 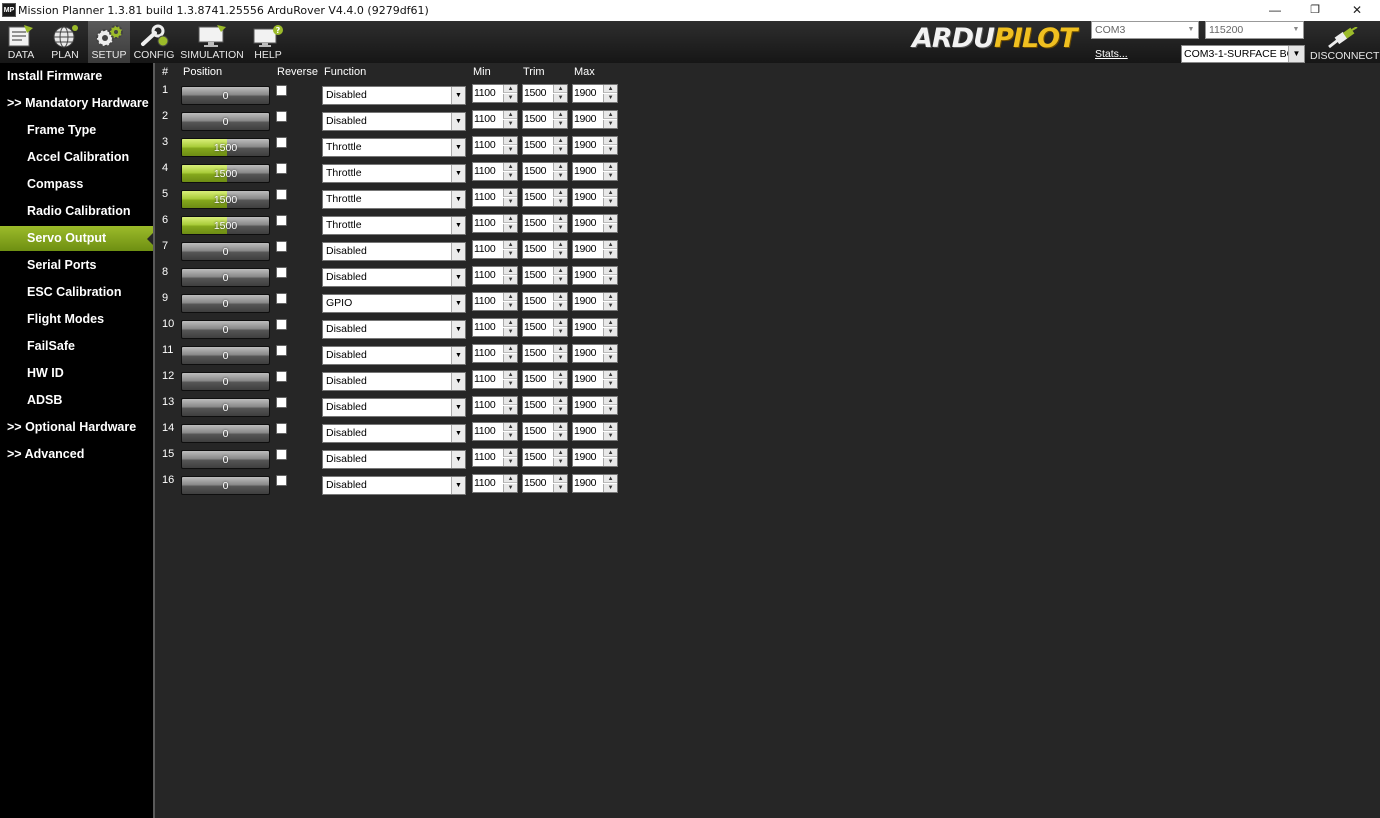 What do you see at coordinates (1357, 10) in the screenshot?
I see `close-button: ✕` at bounding box center [1357, 10].